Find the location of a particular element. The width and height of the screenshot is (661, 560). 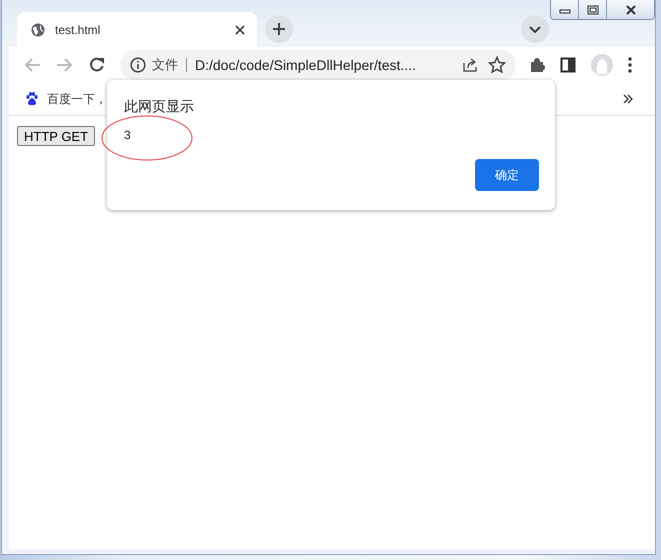

tab-title: test.html is located at coordinates (78, 29).